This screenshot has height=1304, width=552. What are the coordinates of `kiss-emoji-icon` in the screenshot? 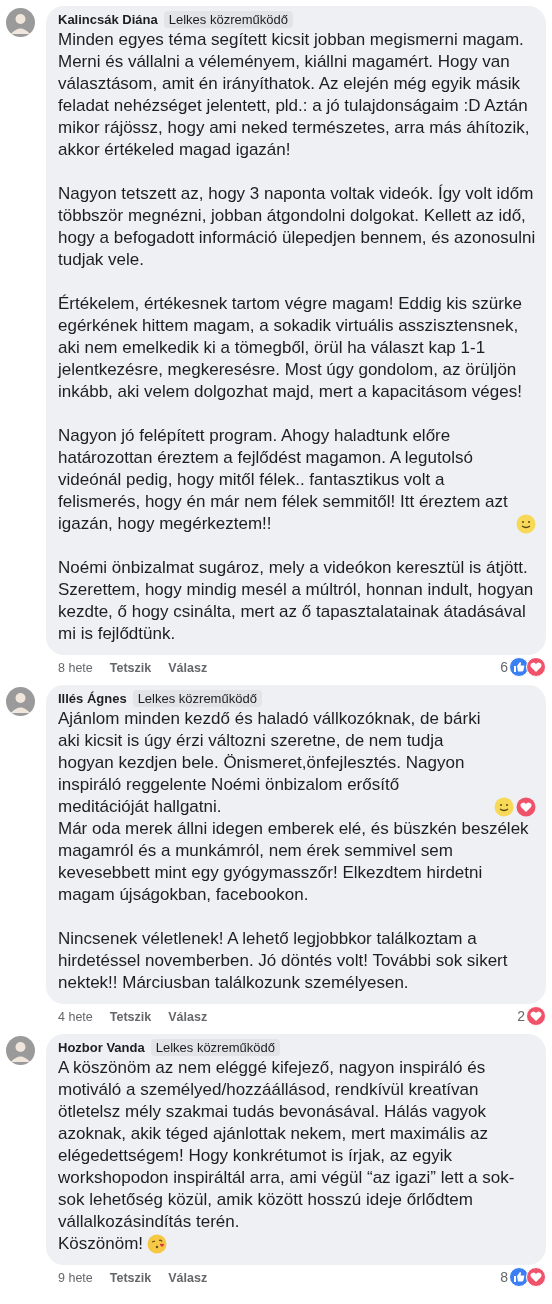 It's located at (157, 1244).